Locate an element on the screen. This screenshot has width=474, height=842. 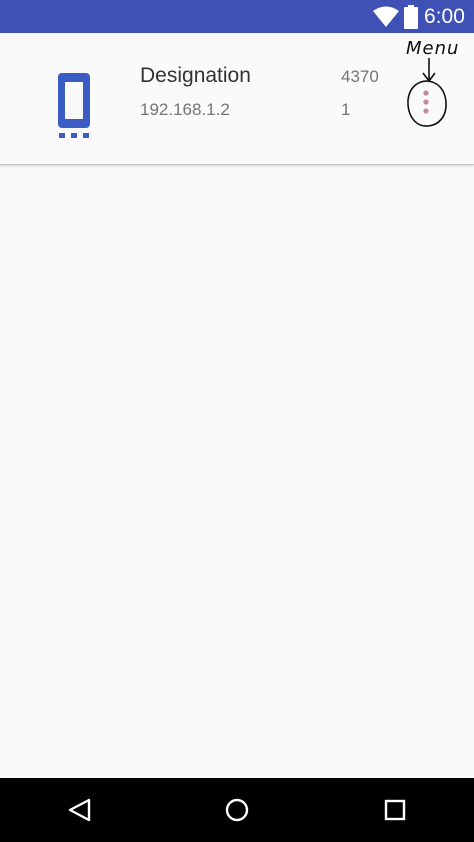
device-name: Designation is located at coordinates (195, 75).